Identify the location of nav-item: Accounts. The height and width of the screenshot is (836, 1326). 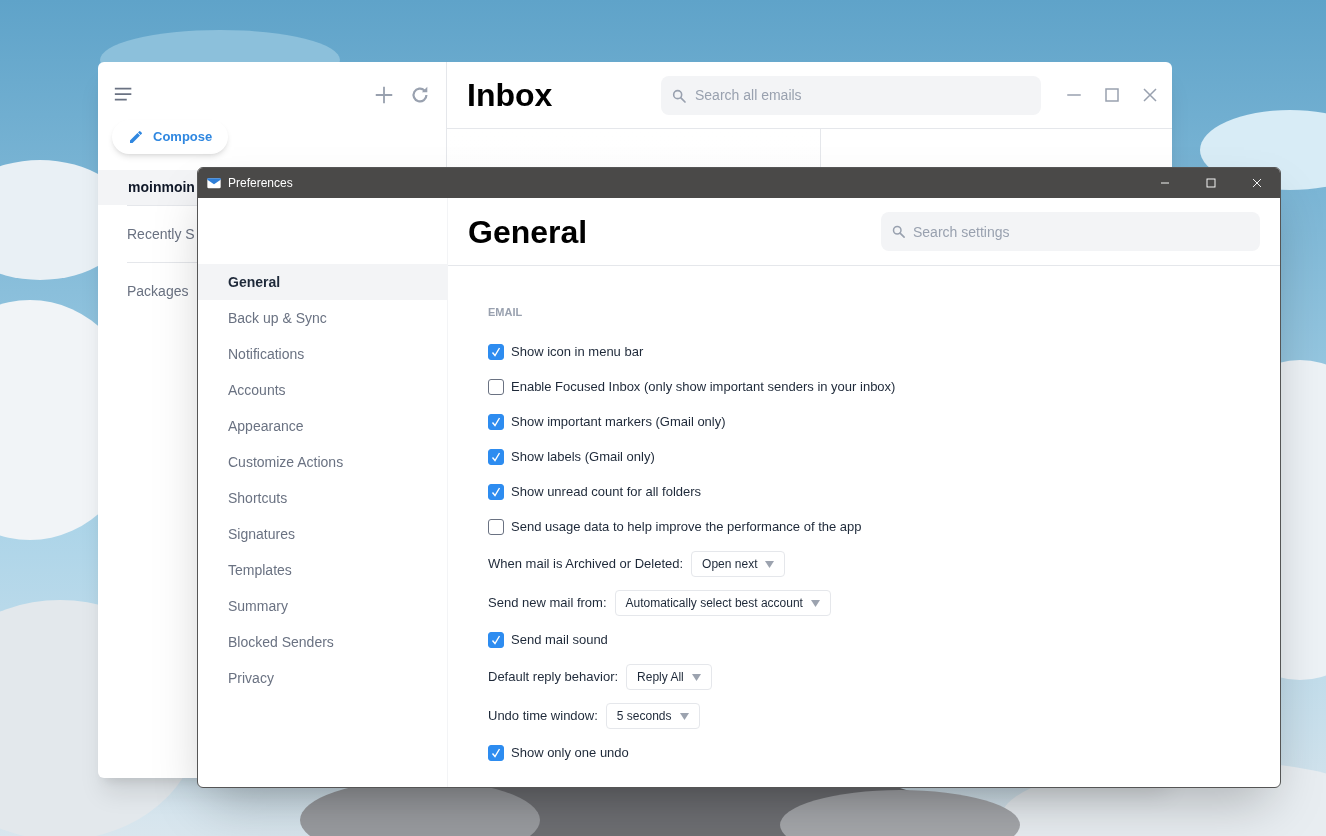
(322, 390).